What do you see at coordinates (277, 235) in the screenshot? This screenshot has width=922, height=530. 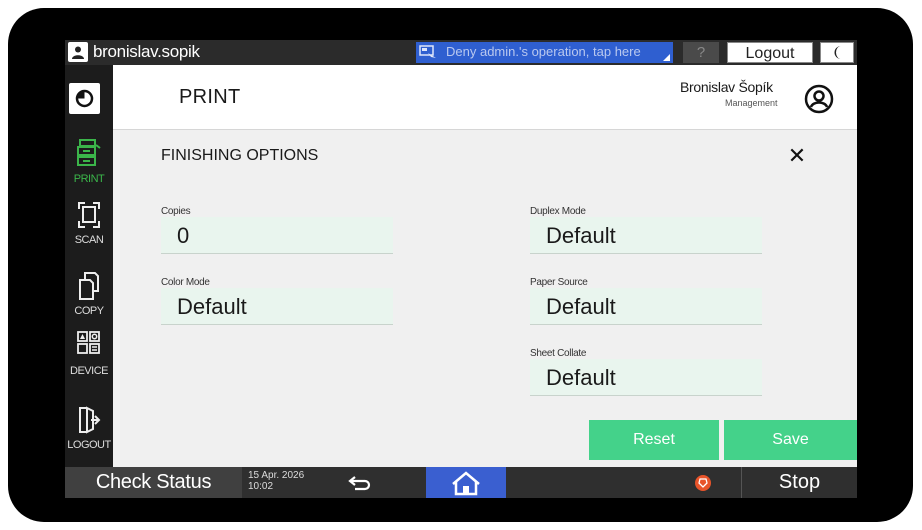 I see `copies-field: 0` at bounding box center [277, 235].